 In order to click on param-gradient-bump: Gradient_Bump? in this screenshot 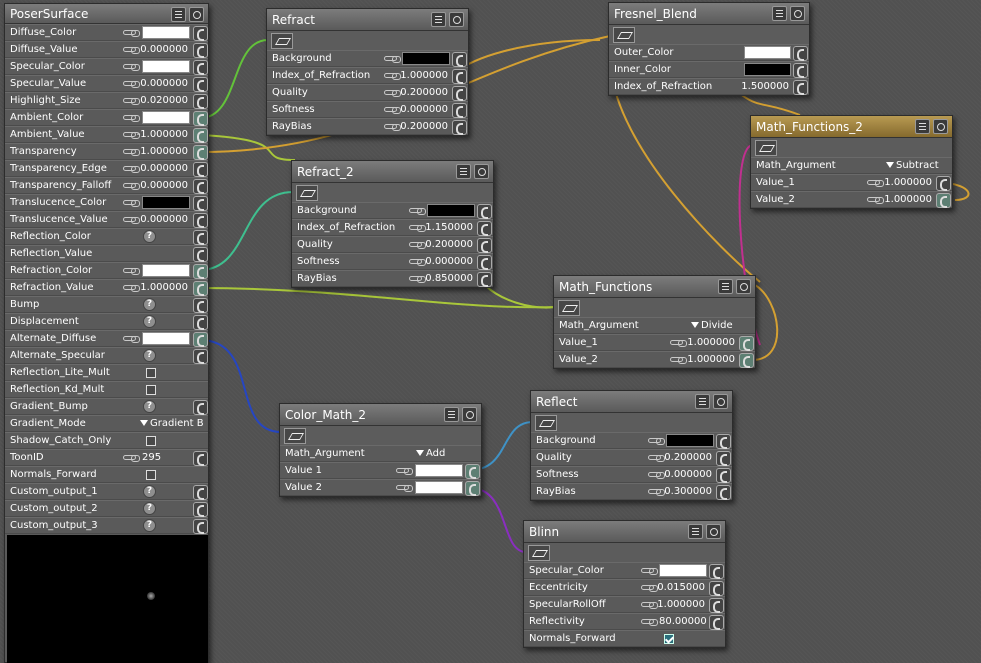, I will do `click(106, 406)`.